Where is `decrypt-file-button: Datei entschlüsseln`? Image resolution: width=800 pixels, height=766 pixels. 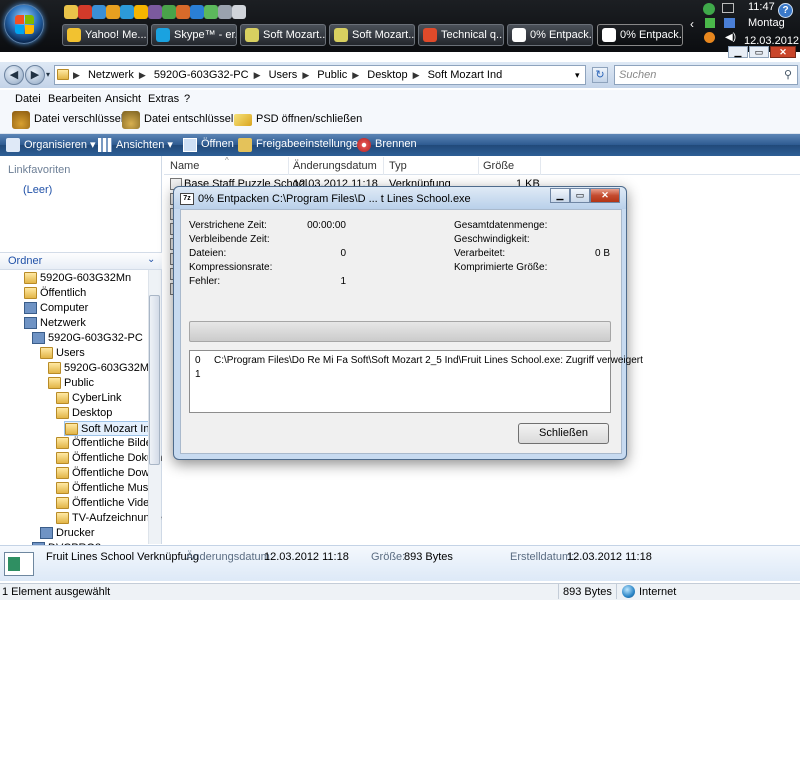
decrypt-file-button: Datei entschlüsseln is located at coordinates (180, 120).